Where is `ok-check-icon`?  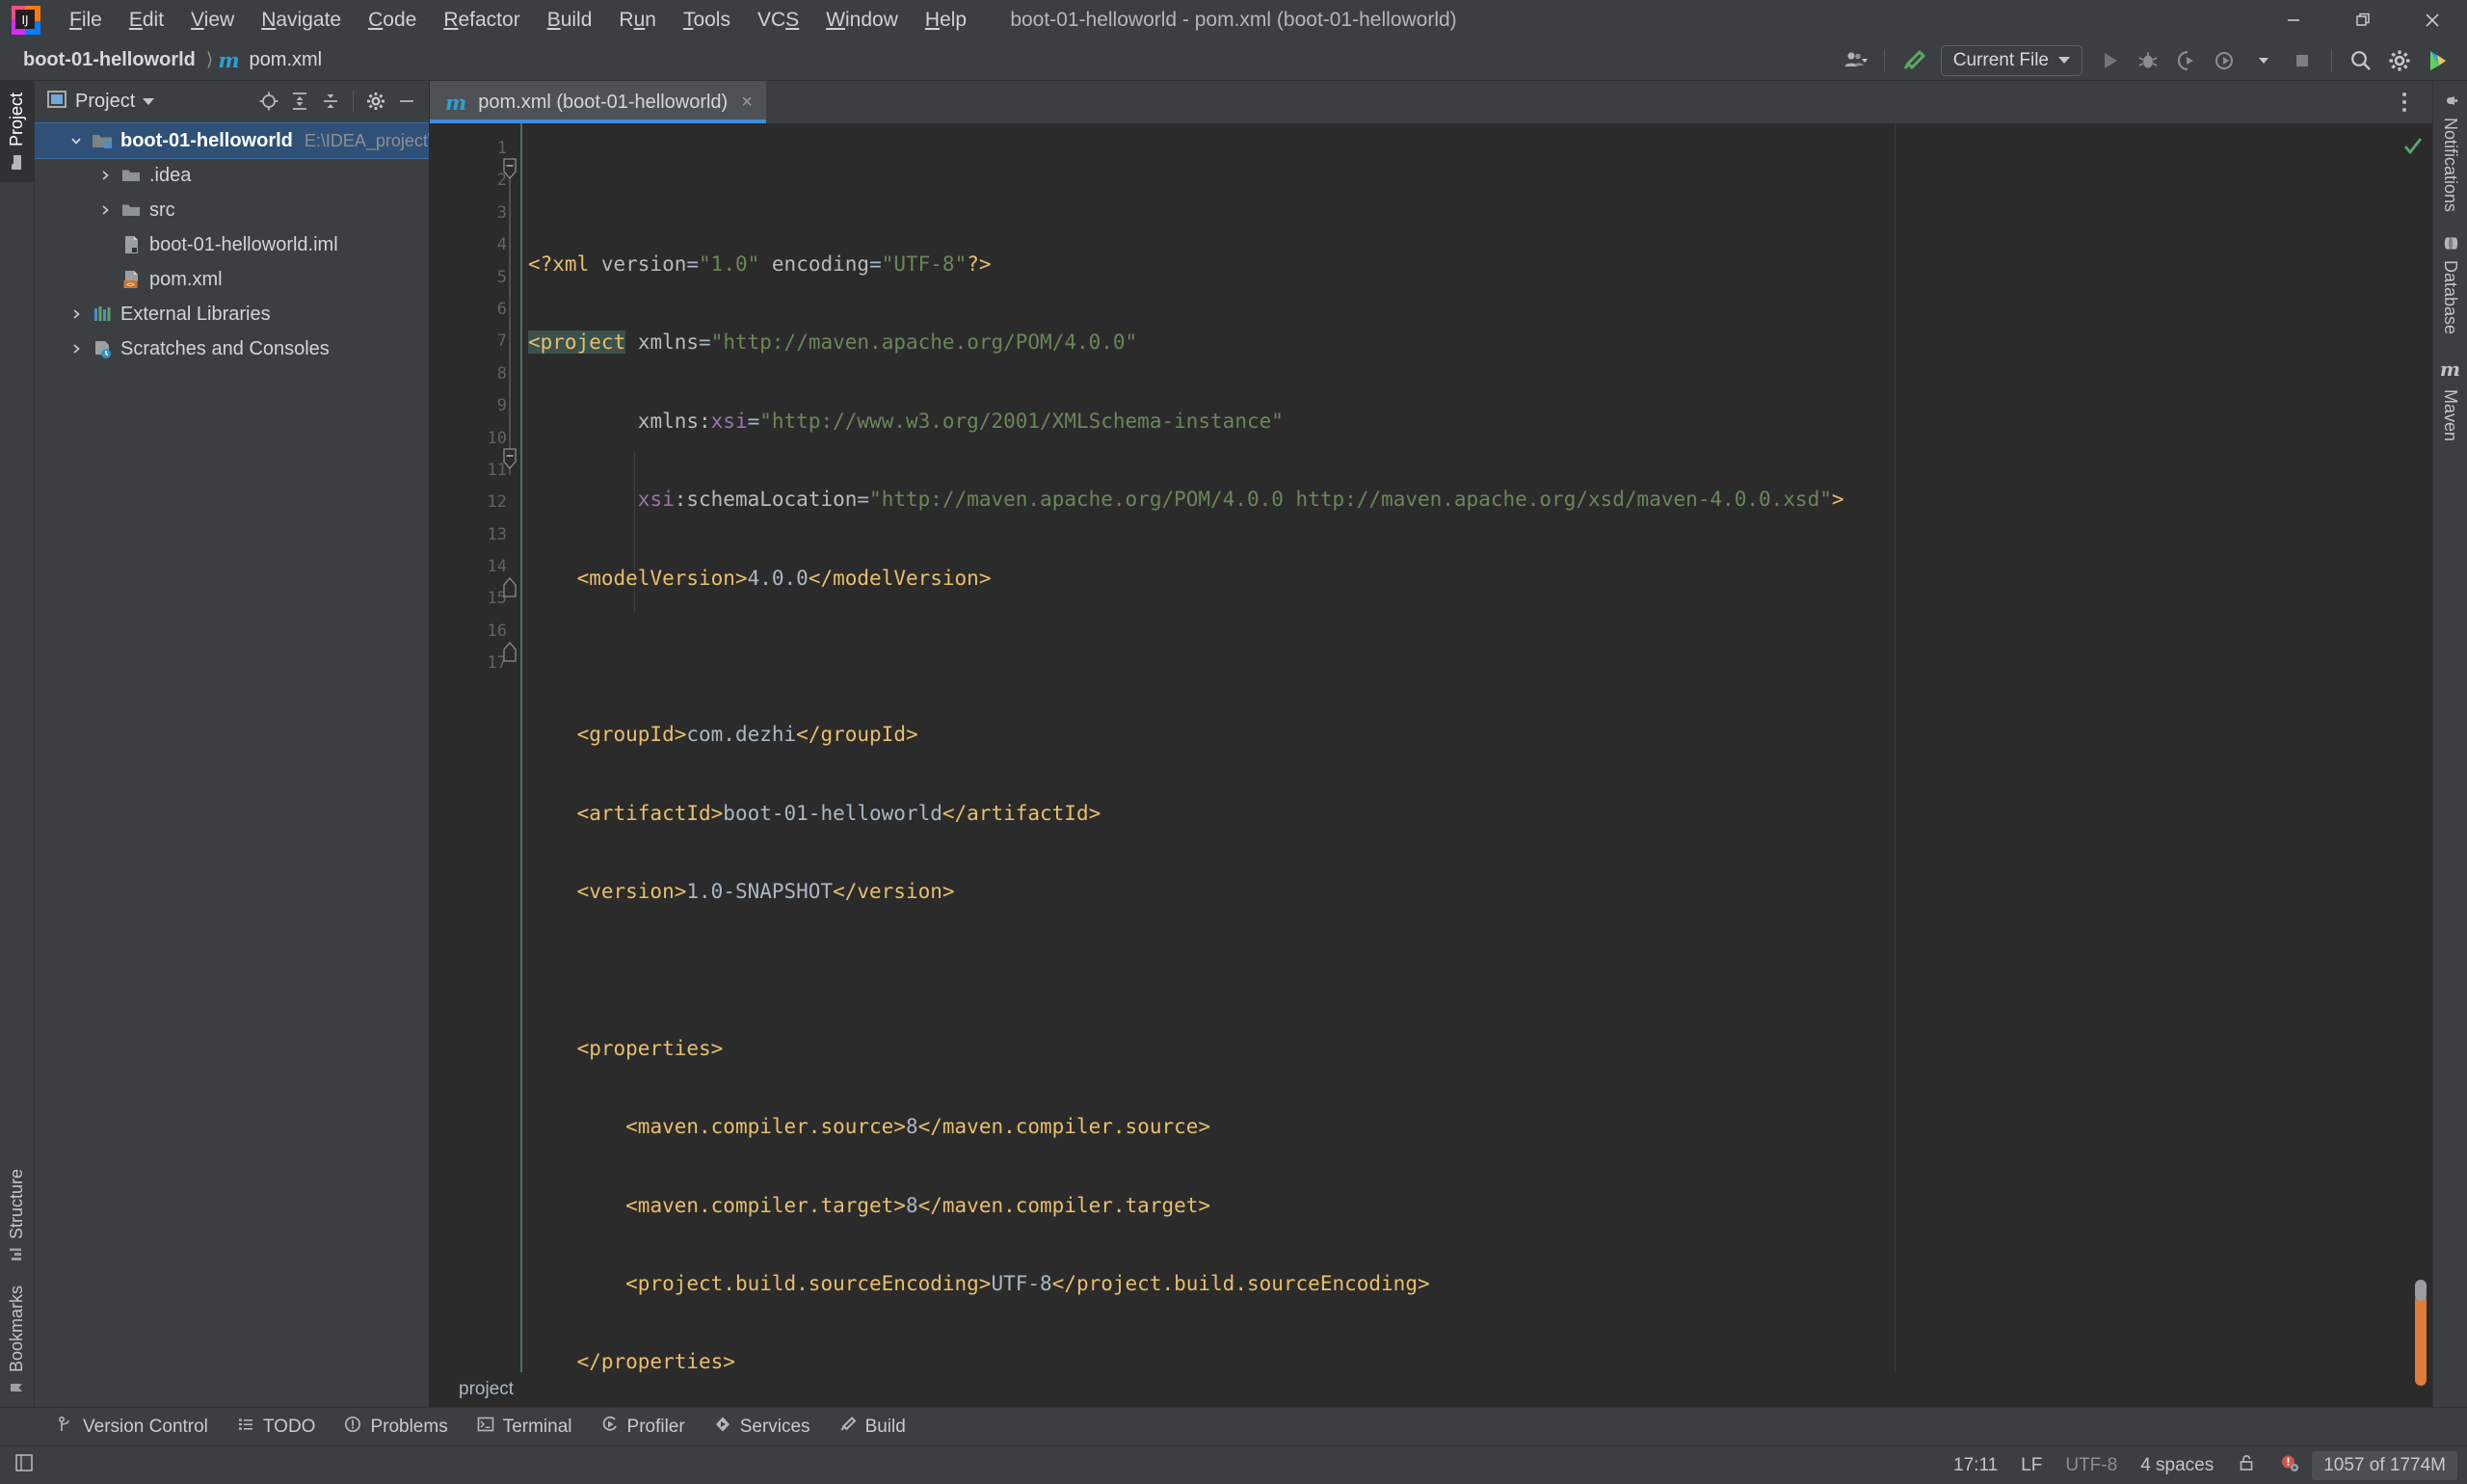 ok-check-icon is located at coordinates (2413, 148).